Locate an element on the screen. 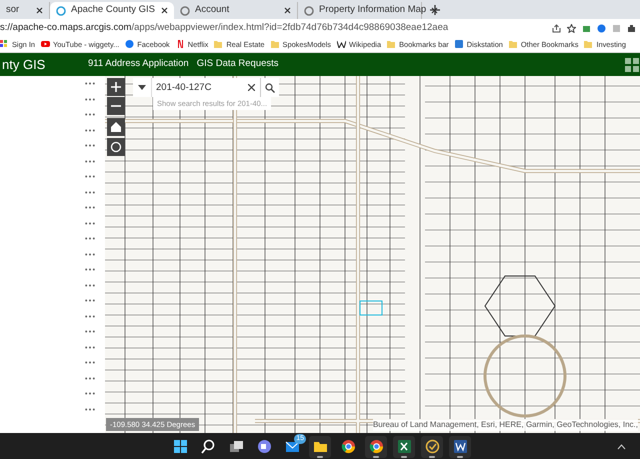 The image size is (640, 459). caret-icon is located at coordinates (142, 87).